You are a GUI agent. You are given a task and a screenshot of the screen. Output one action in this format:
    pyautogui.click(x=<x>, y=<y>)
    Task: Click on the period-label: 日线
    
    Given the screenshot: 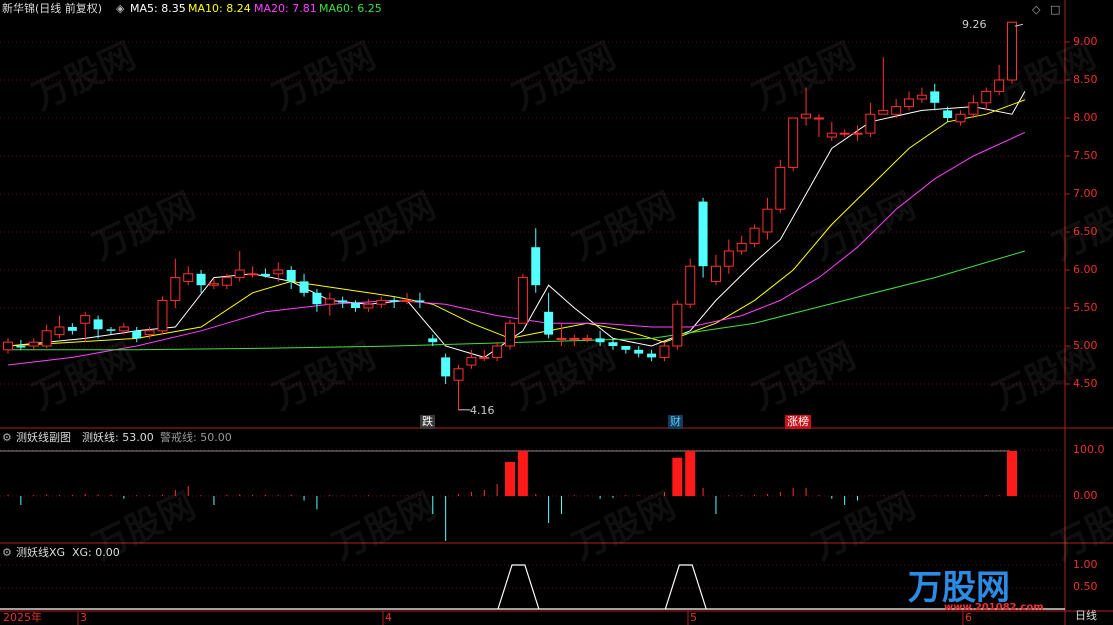 What is the action you would take?
    pyautogui.click(x=1086, y=616)
    